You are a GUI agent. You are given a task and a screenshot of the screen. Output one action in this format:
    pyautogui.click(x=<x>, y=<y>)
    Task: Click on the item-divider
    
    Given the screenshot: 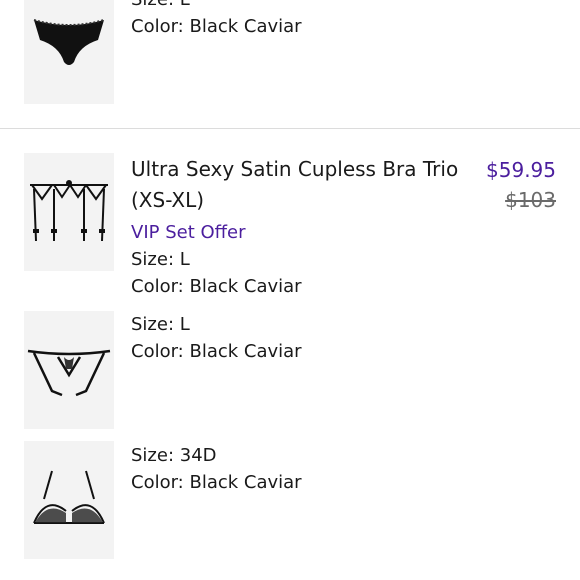 What is the action you would take?
    pyautogui.click(x=290, y=128)
    